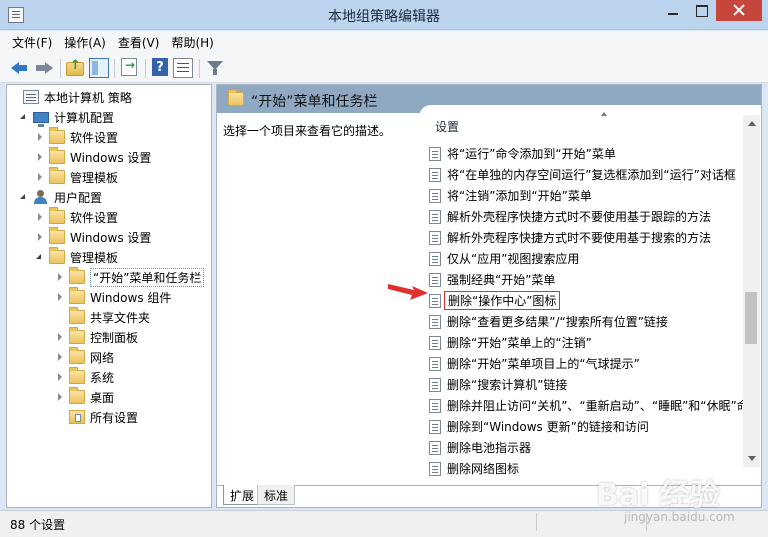 Image resolution: width=768 pixels, height=537 pixels. Describe the element at coordinates (147, 277) in the screenshot. I see `tree-item-label: “开始”菜单和任务栏` at that location.